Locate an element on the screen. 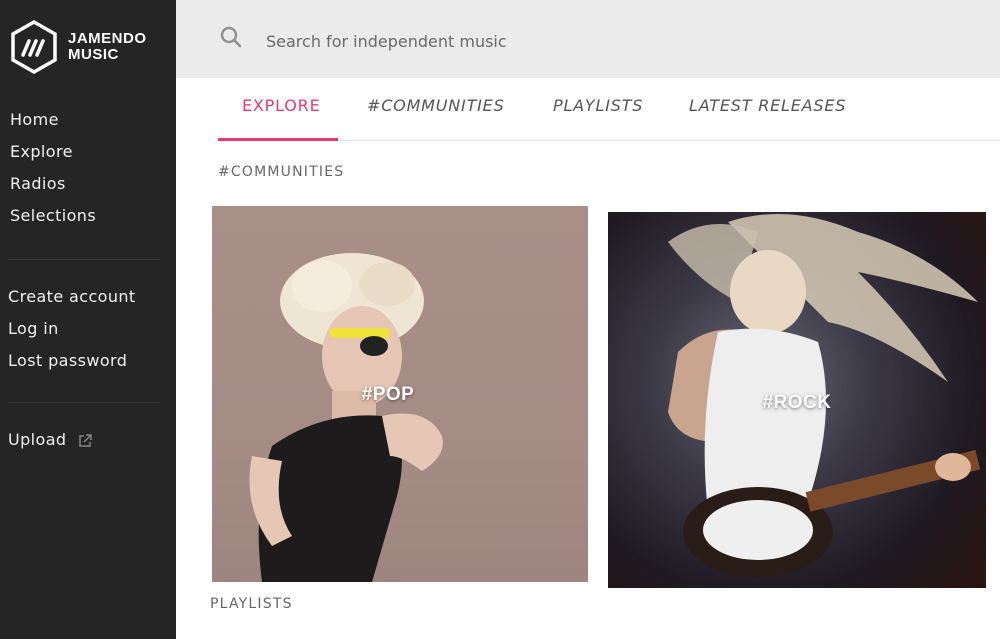 The image size is (1000, 639). nav-explore: Explore is located at coordinates (53, 152).